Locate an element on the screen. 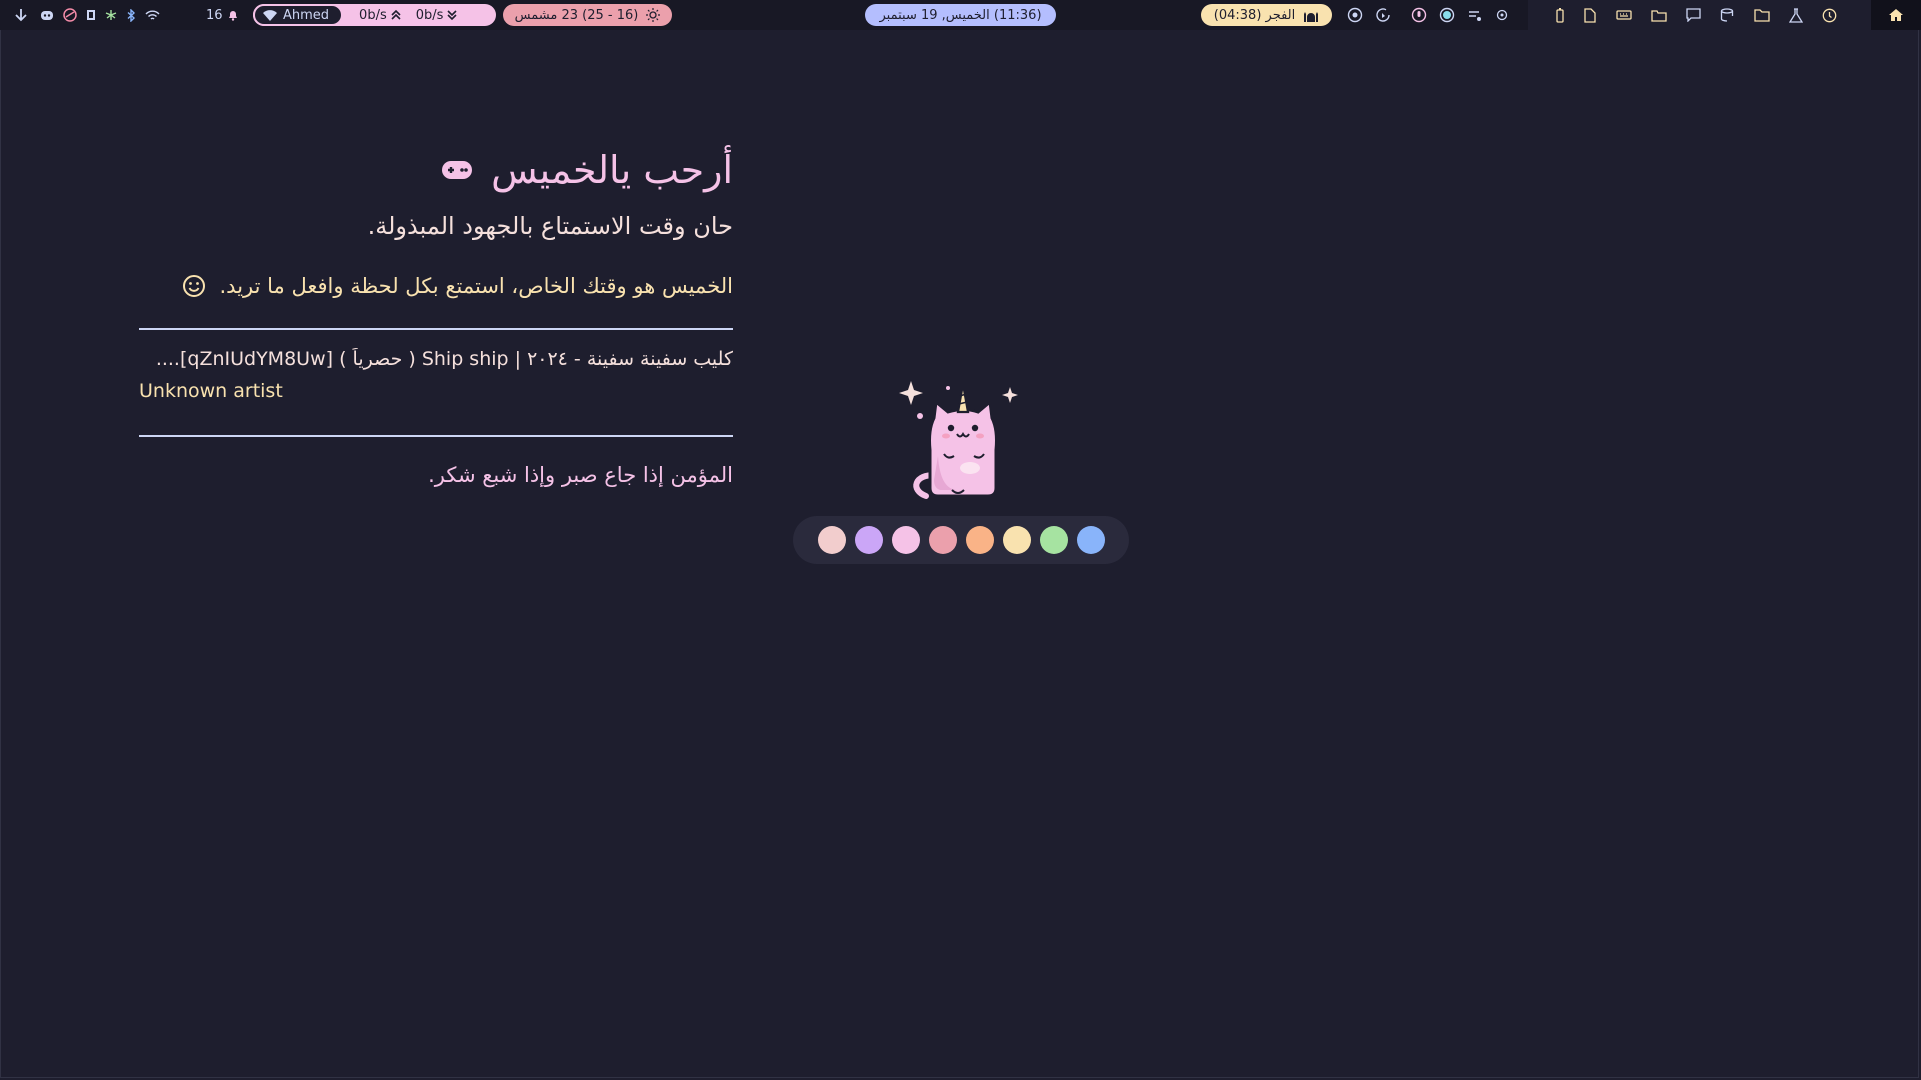  bluetooth-icon is located at coordinates (131, 15).